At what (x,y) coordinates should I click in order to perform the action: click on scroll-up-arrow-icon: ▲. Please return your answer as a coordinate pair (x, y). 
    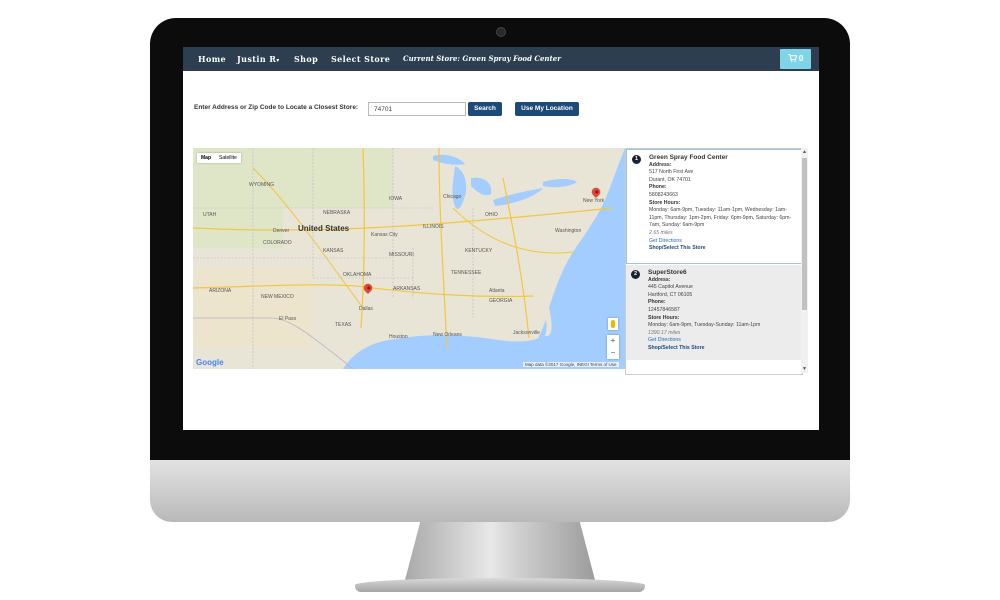
    Looking at the image, I should click on (804, 152).